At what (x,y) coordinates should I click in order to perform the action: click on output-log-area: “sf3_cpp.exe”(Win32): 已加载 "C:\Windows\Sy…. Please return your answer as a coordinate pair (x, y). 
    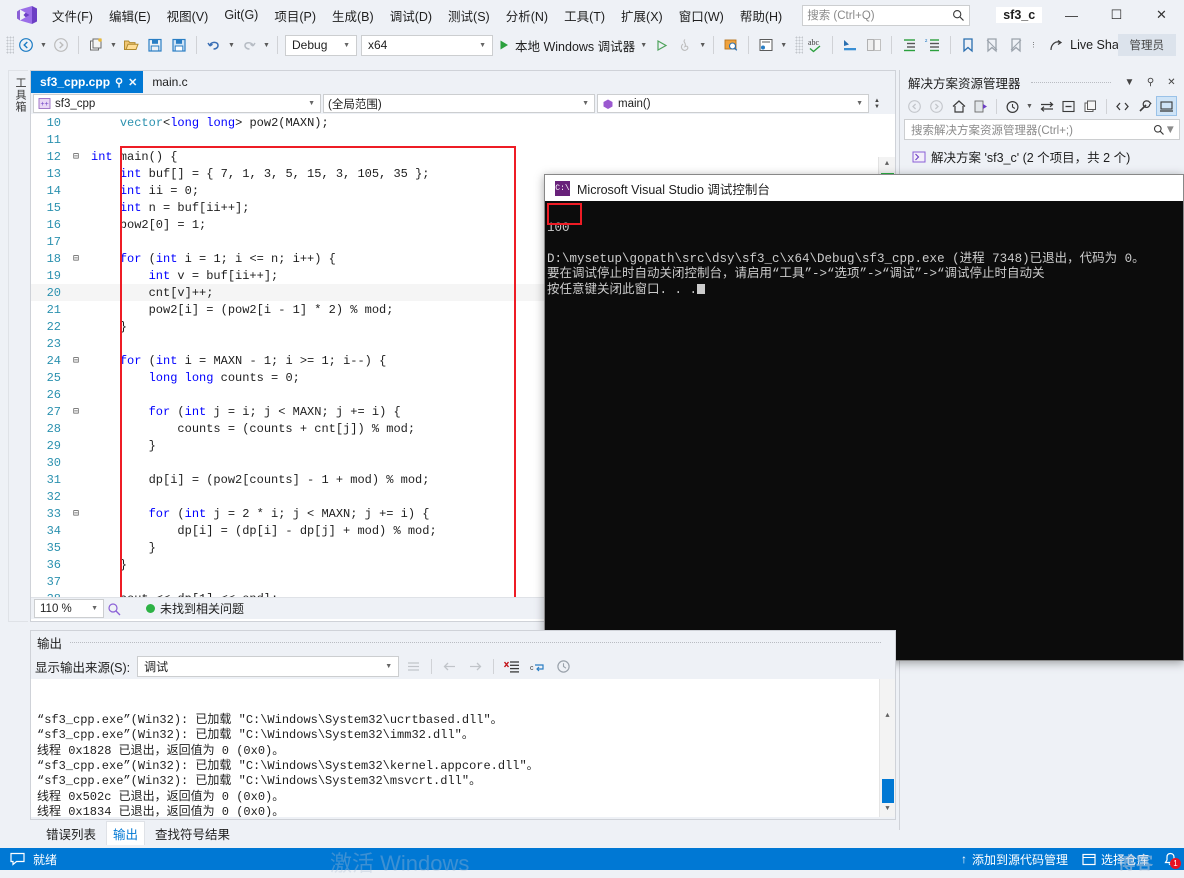
    Looking at the image, I should click on (463, 748).